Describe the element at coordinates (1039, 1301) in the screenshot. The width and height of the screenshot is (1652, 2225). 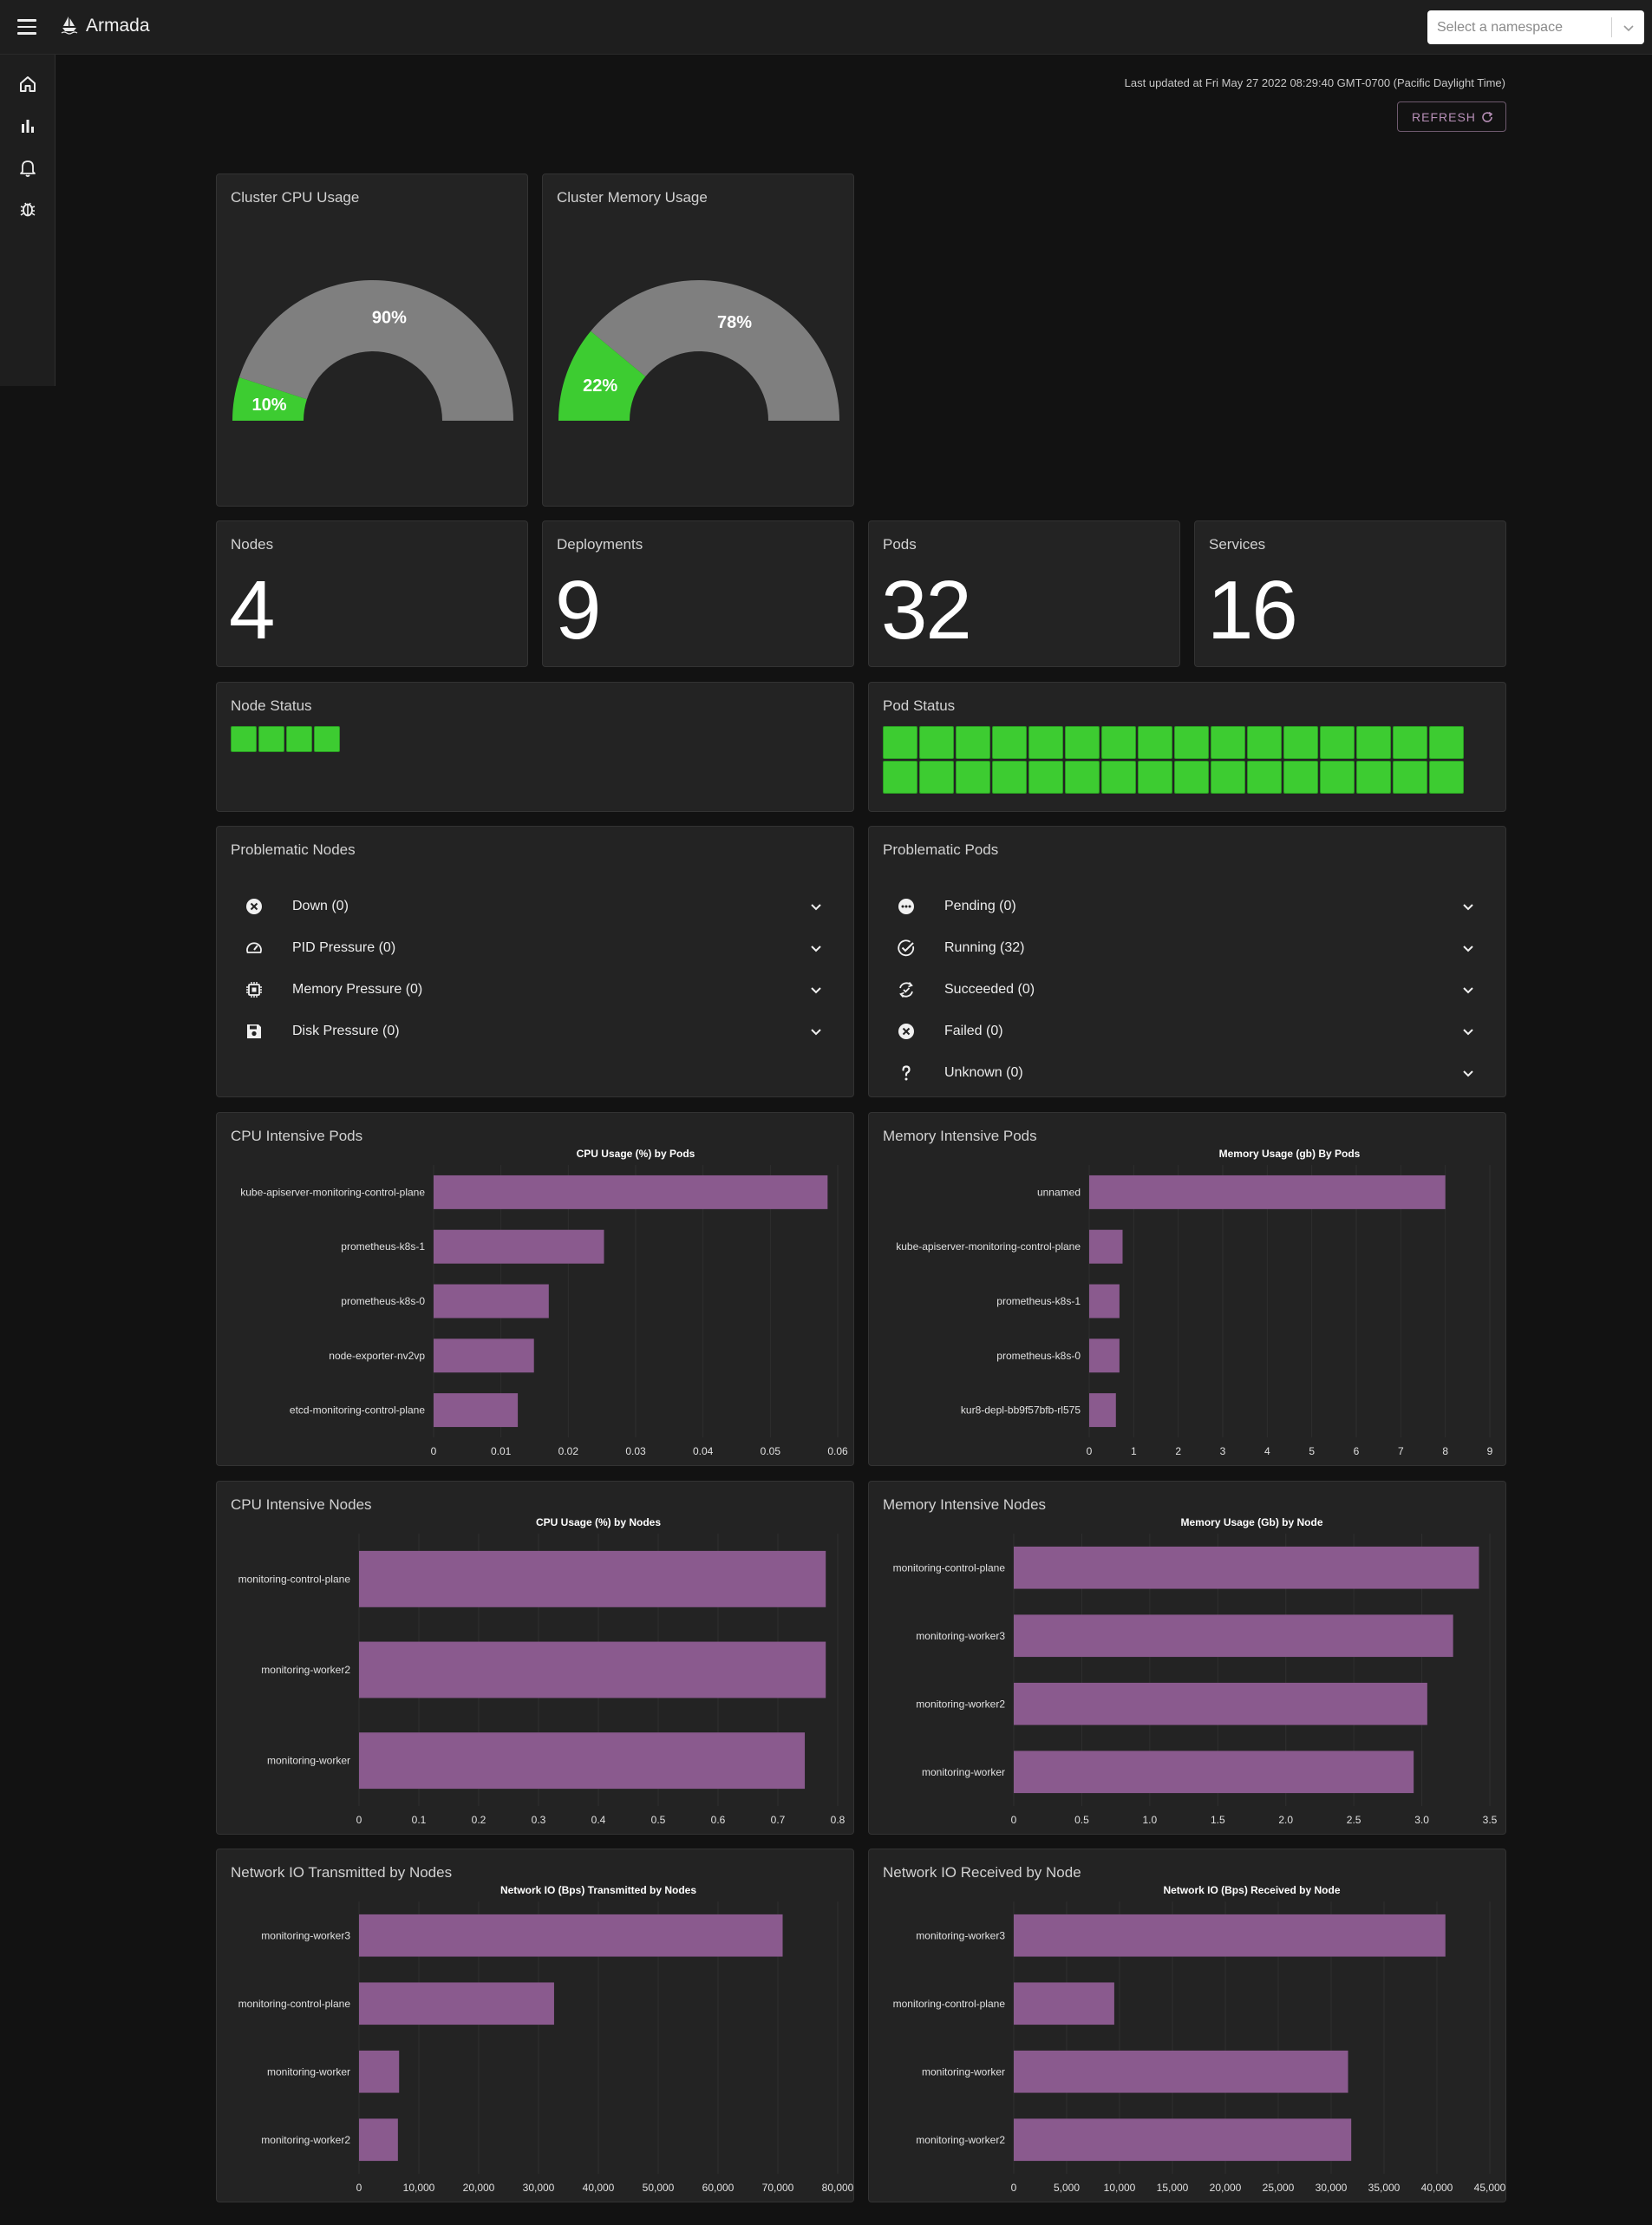
I see `category-label: prometheus-k8s-1` at that location.